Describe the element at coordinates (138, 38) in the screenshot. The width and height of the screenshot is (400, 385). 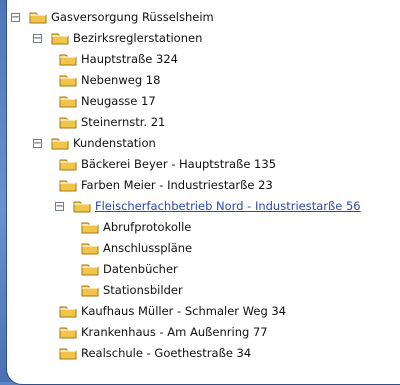
I see `tree-item-label: Bezirksreglerstationen` at that location.